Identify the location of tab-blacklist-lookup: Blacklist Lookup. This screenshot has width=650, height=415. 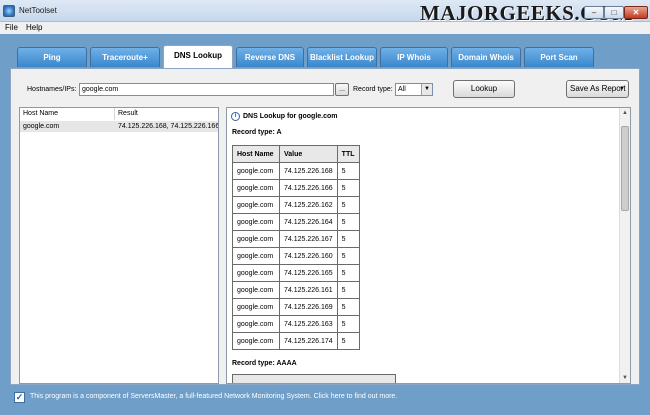
(342, 57).